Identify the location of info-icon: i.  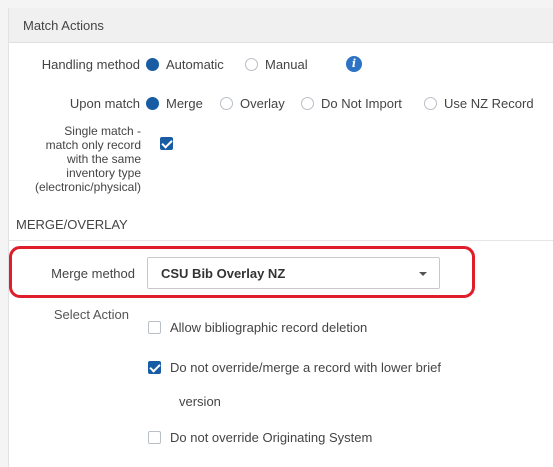
(354, 64).